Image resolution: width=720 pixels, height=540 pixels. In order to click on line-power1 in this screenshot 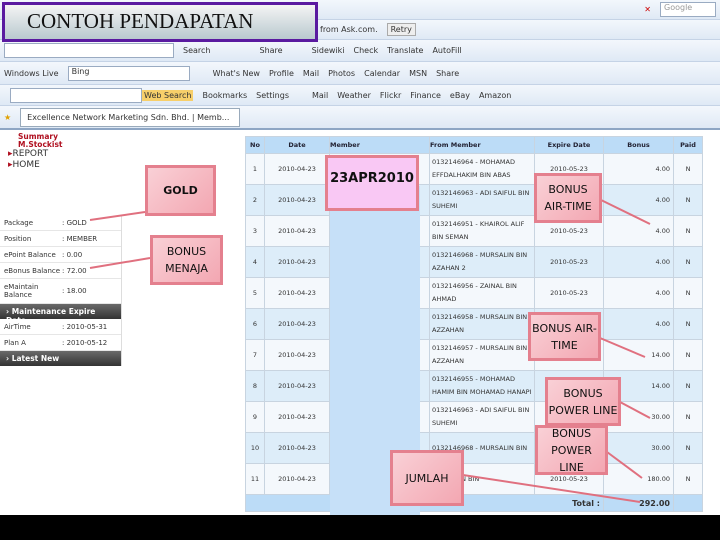, I will do `click(635, 410)`.